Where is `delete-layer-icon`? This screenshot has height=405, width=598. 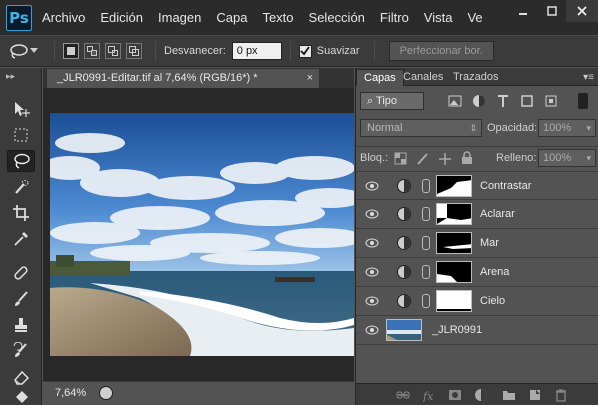
delete-layer-icon is located at coordinates (561, 395).